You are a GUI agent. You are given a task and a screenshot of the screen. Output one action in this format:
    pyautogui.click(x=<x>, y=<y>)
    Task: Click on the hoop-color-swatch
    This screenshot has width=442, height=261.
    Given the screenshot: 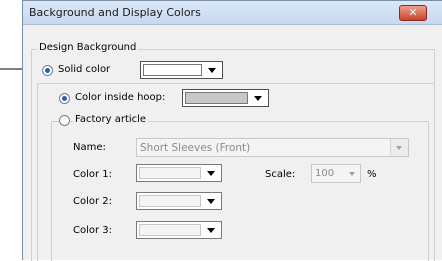 What is the action you would take?
    pyautogui.click(x=216, y=98)
    